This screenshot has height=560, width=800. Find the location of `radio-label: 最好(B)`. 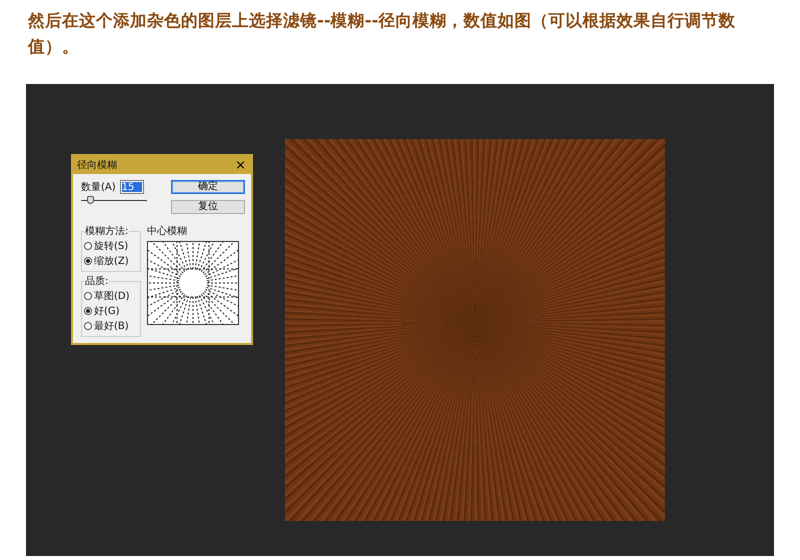

radio-label: 最好(B) is located at coordinates (111, 326).